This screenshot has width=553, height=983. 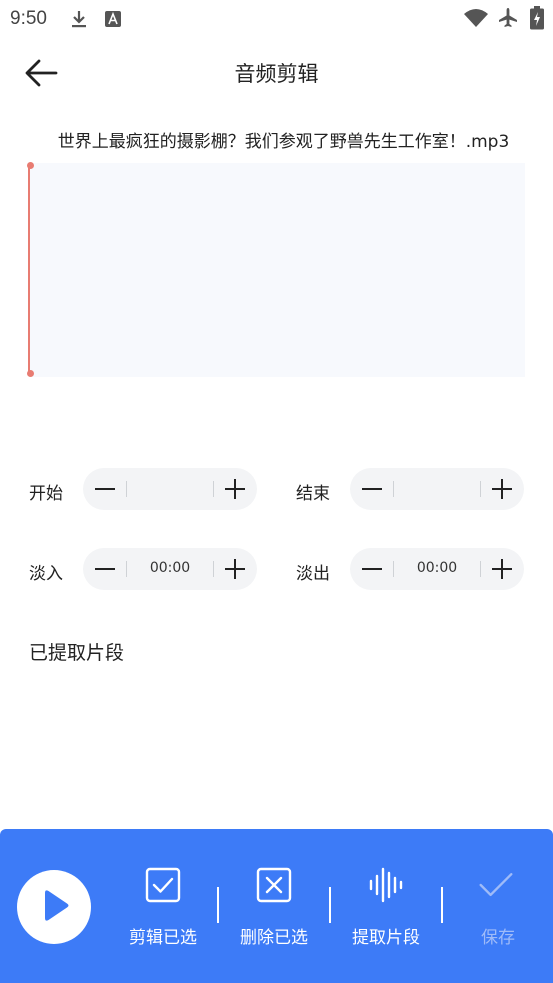 What do you see at coordinates (537, 18) in the screenshot?
I see `battery-icon` at bounding box center [537, 18].